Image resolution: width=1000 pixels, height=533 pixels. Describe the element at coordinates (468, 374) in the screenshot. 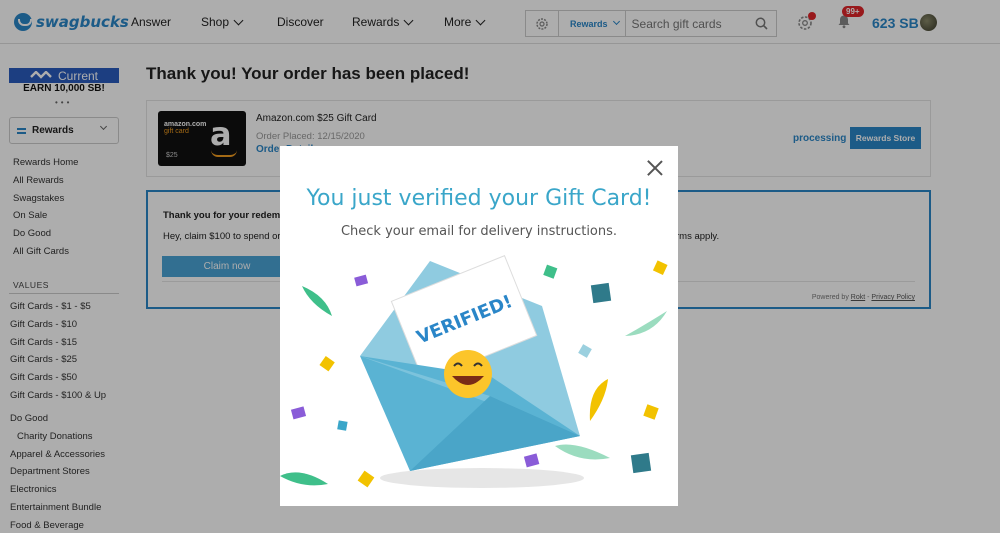

I see `laughing-emoji-icon` at that location.